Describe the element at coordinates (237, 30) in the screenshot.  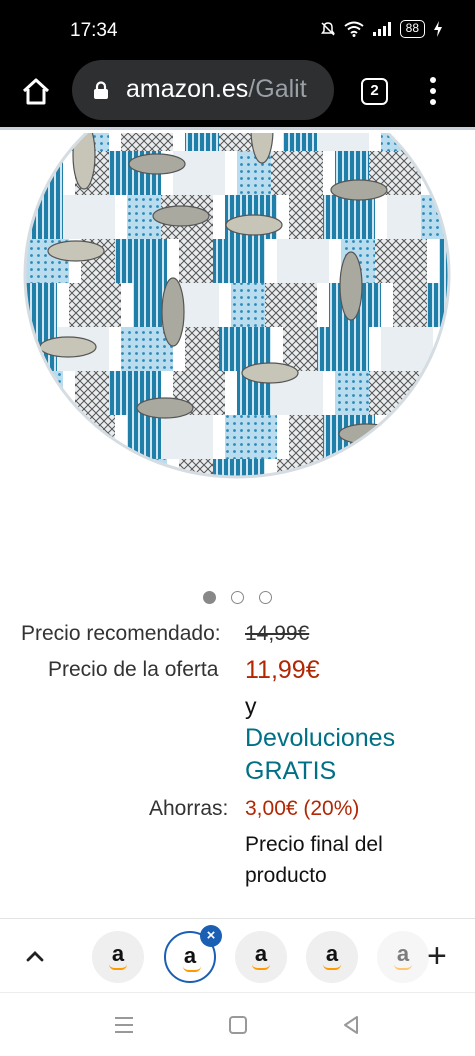
I see `status-bar: 17:34 88` at that location.